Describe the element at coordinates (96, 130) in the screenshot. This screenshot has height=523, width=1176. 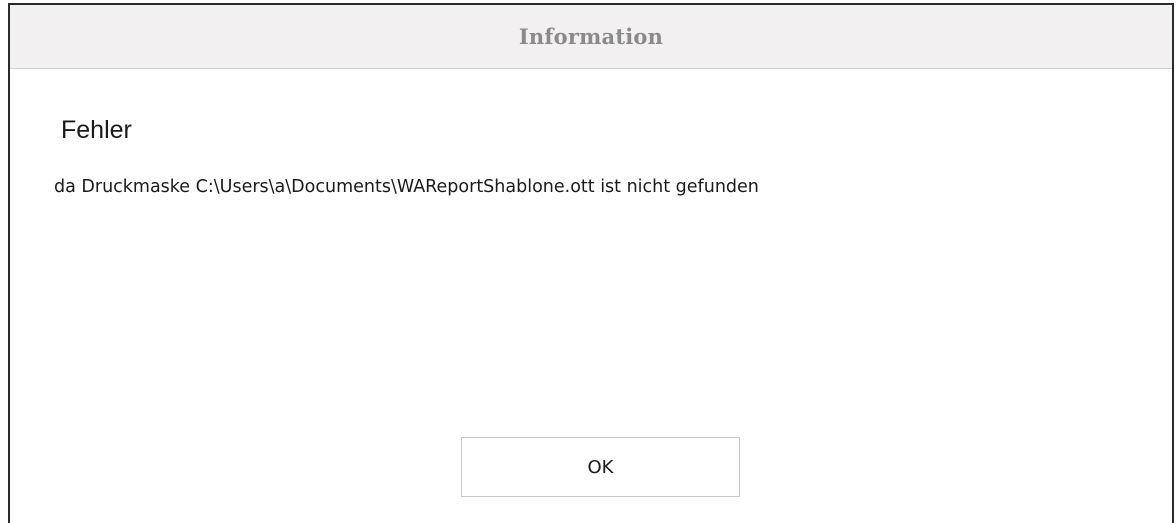
I see `error-heading: Fehler` at that location.